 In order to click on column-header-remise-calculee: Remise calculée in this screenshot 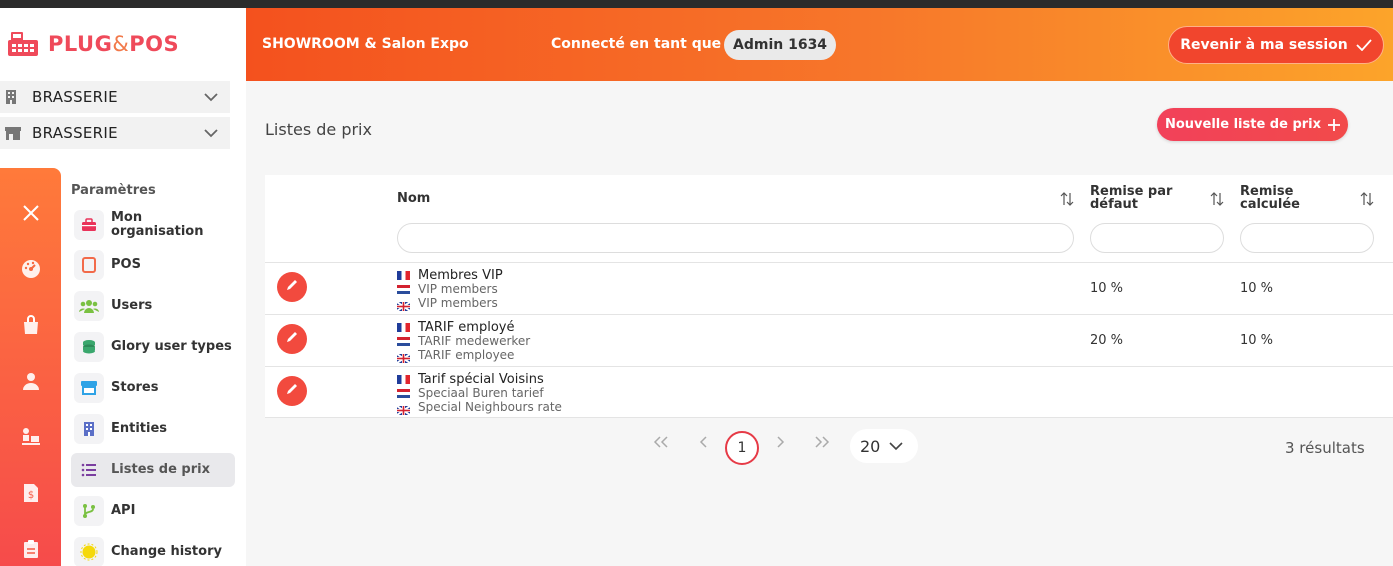, I will do `click(1270, 198)`.